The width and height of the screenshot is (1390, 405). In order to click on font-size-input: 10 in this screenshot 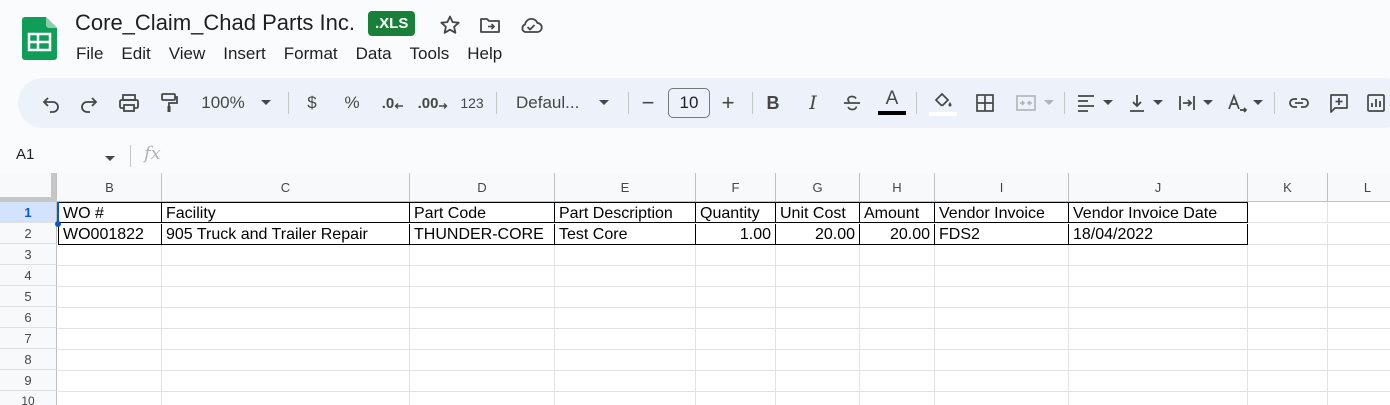, I will do `click(689, 103)`.